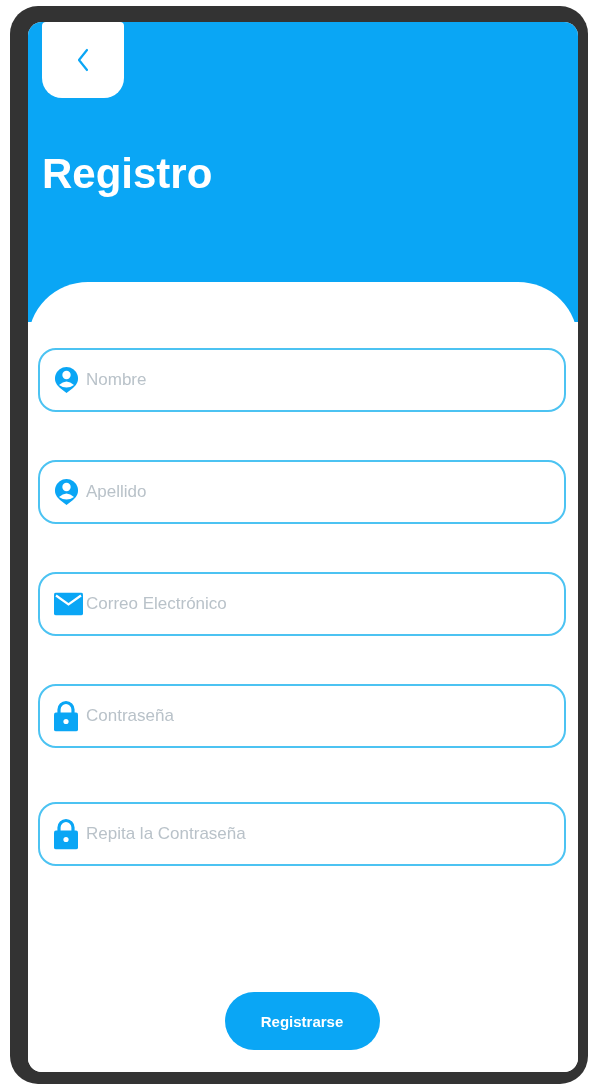 The width and height of the screenshot is (593, 1087). Describe the element at coordinates (302, 716) in the screenshot. I see `input-field: Contraseña` at that location.